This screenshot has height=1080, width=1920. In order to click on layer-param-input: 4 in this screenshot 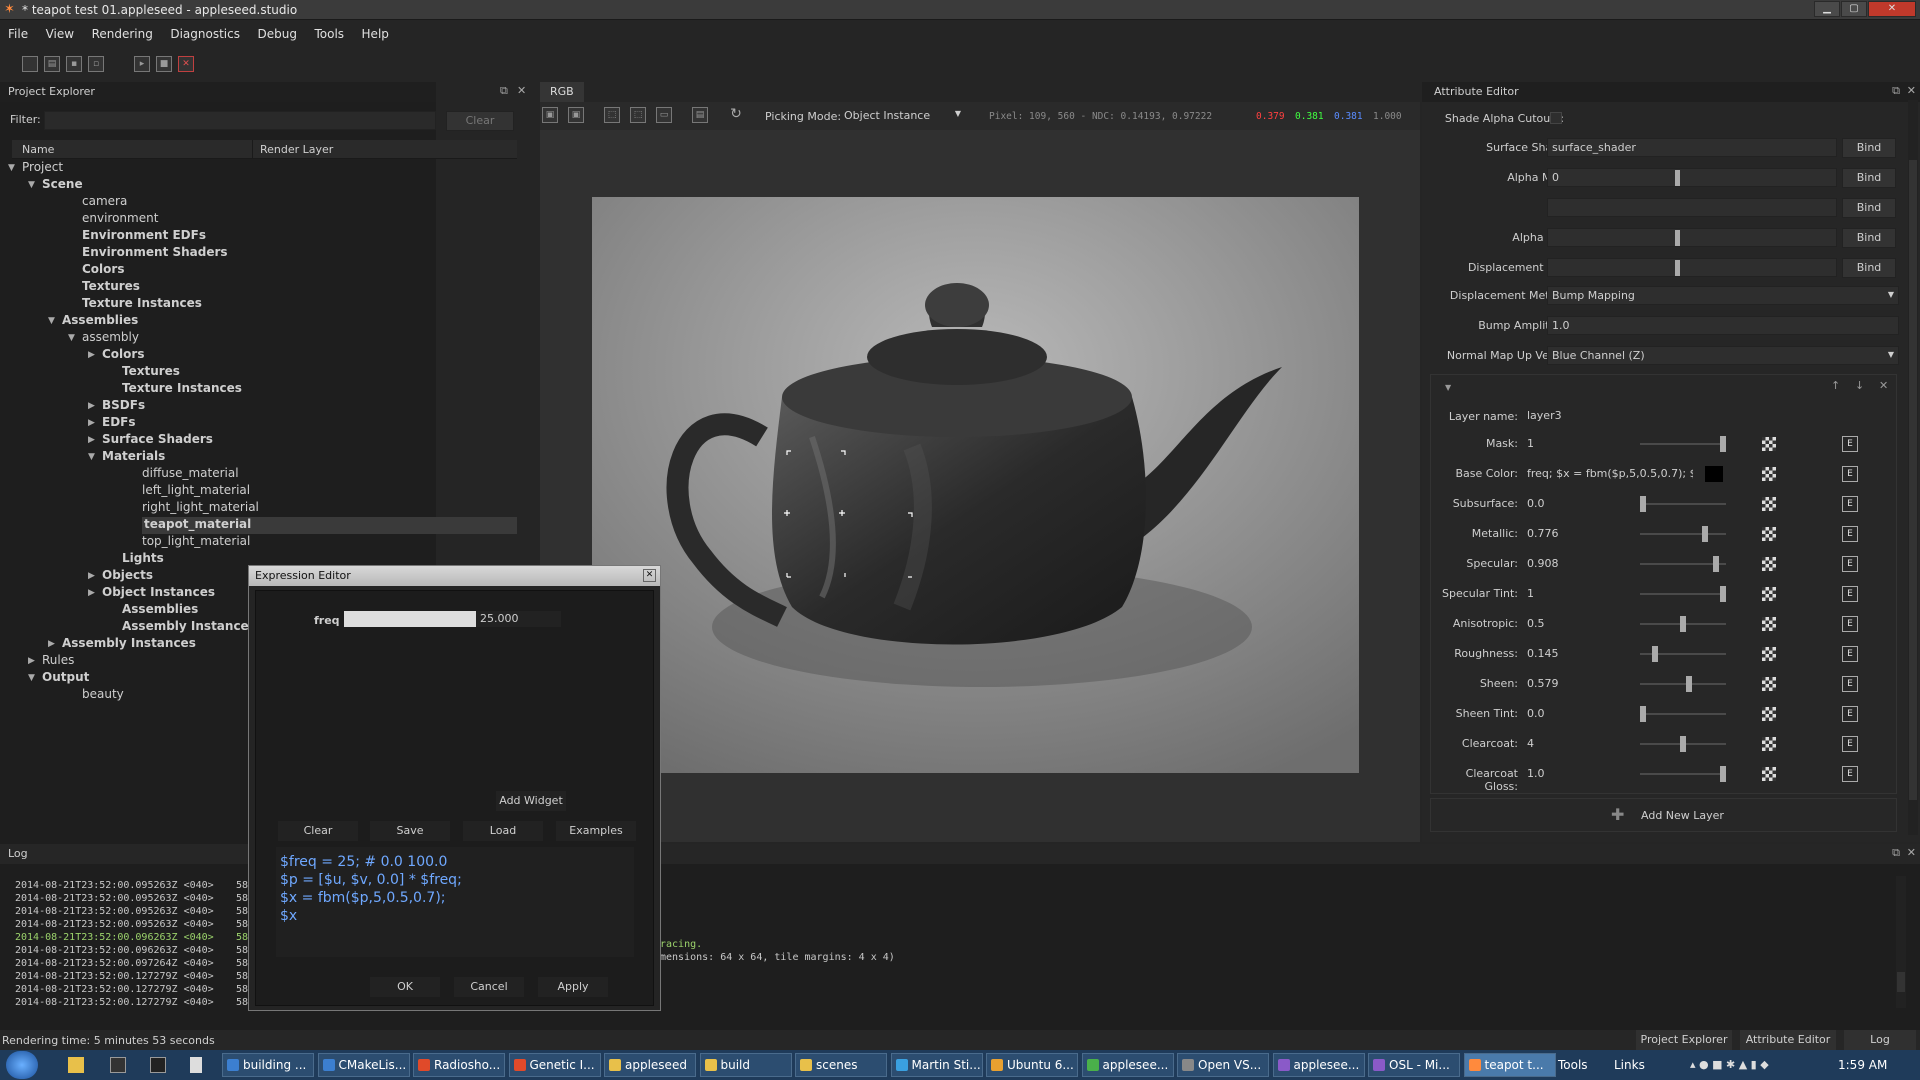, I will do `click(1577, 743)`.